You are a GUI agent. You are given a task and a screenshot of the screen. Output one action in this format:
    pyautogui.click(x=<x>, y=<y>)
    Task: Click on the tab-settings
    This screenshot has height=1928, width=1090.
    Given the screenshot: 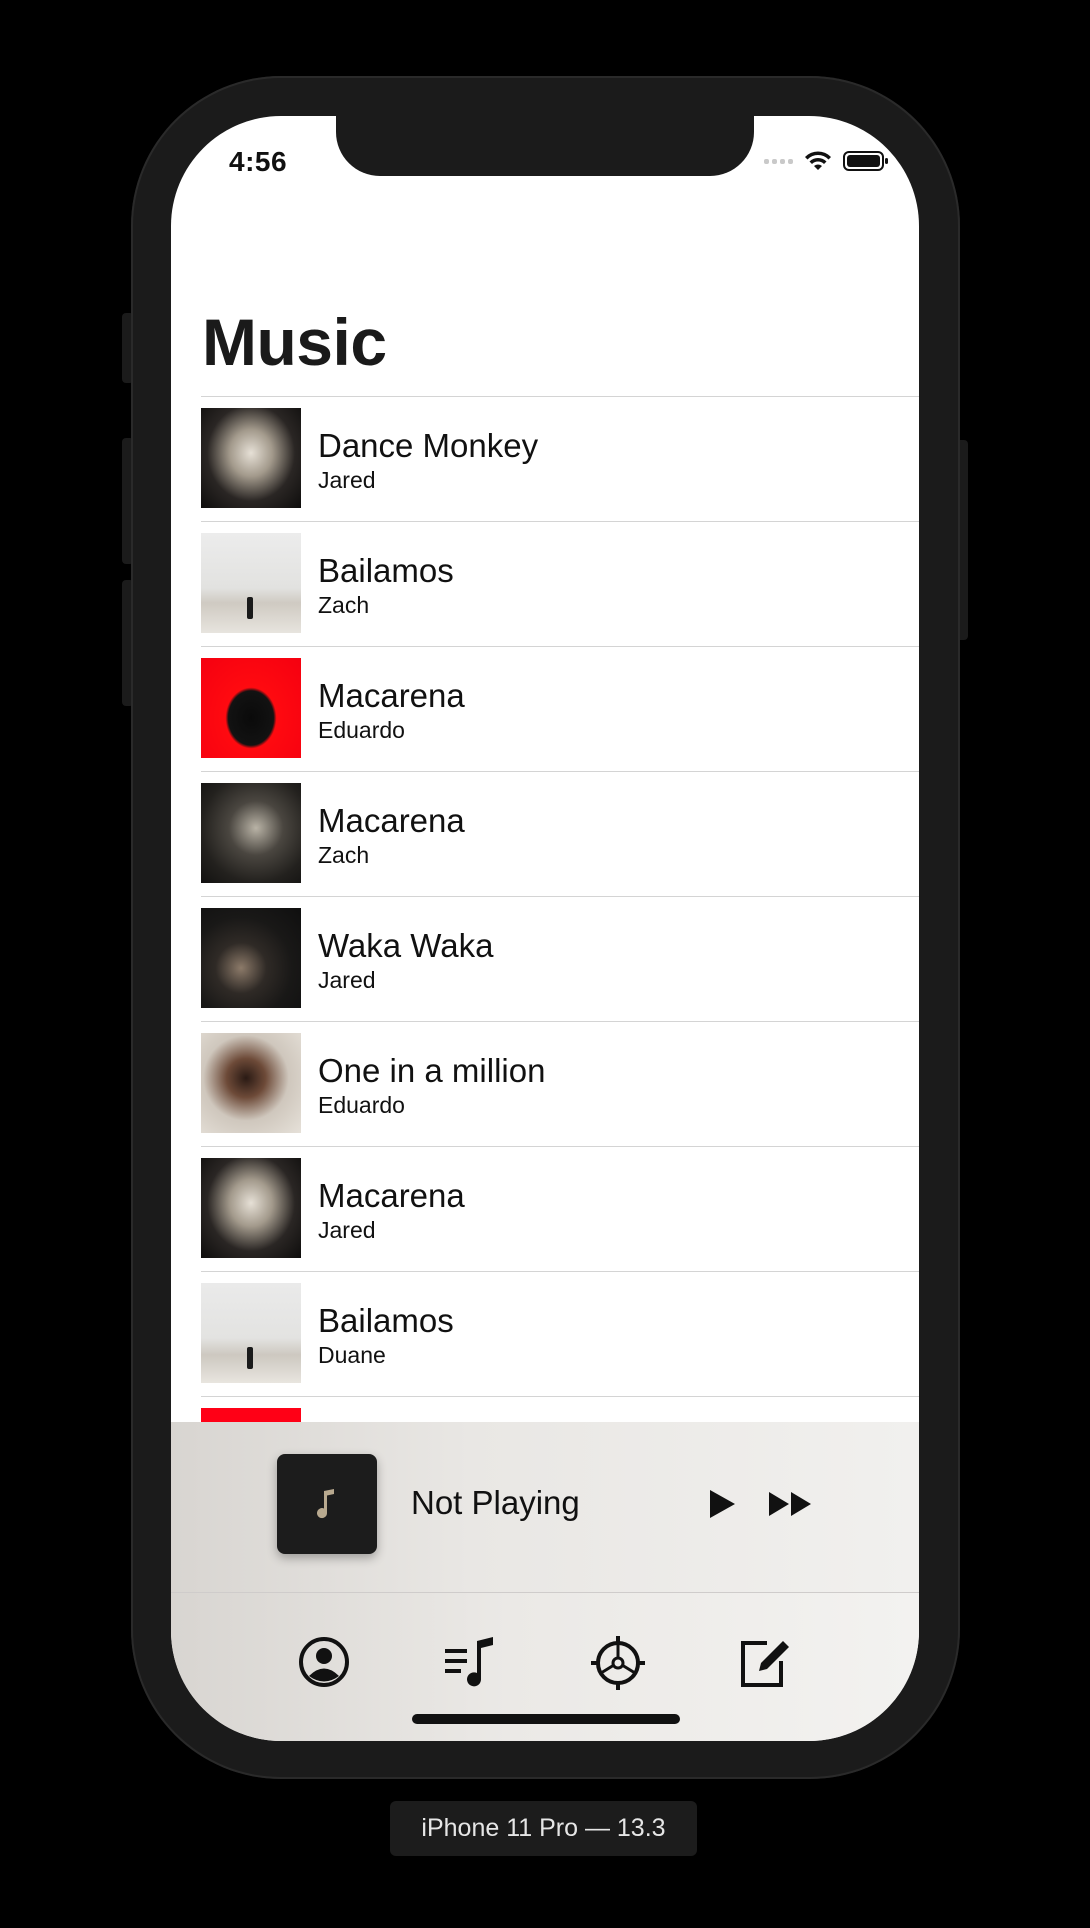 What is the action you would take?
    pyautogui.click(x=618, y=1665)
    